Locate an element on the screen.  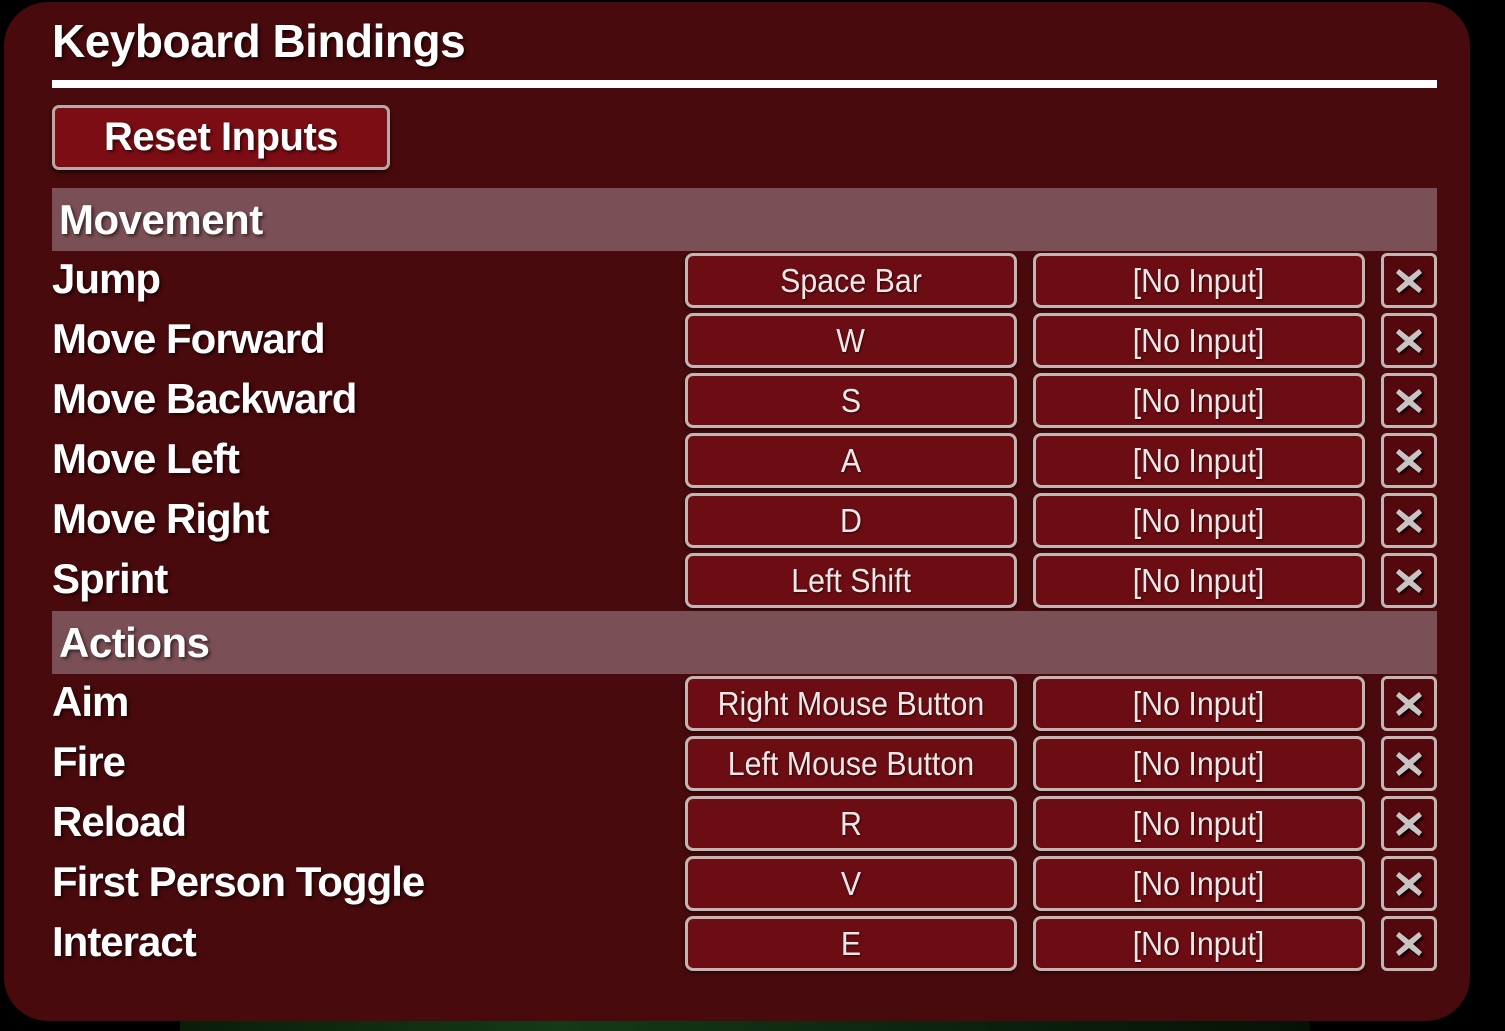
primary-binding-label: D is located at coordinates (851, 520).